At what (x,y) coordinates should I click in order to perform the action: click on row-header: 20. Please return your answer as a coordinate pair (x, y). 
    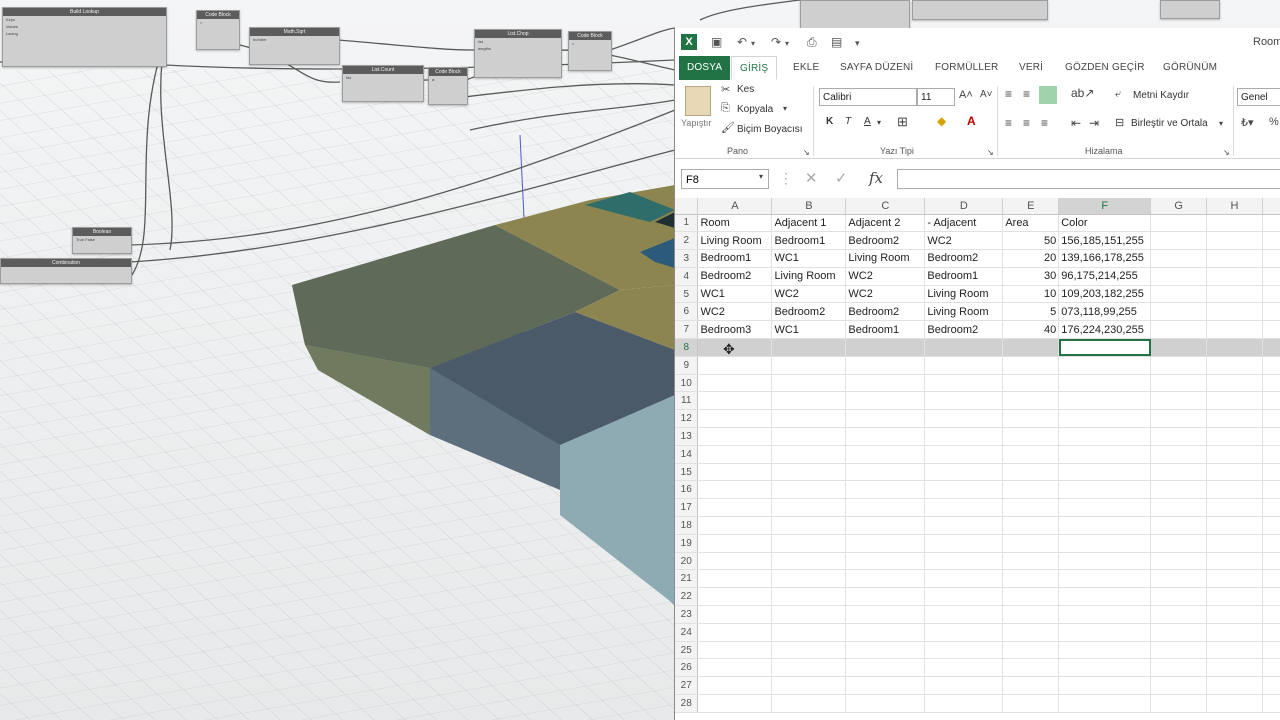
    Looking at the image, I should click on (687, 561).